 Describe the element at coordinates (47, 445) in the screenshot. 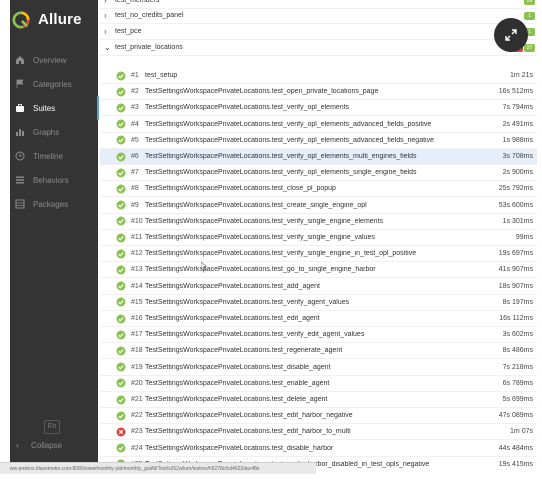

I see `collapse-label: Collapse` at that location.